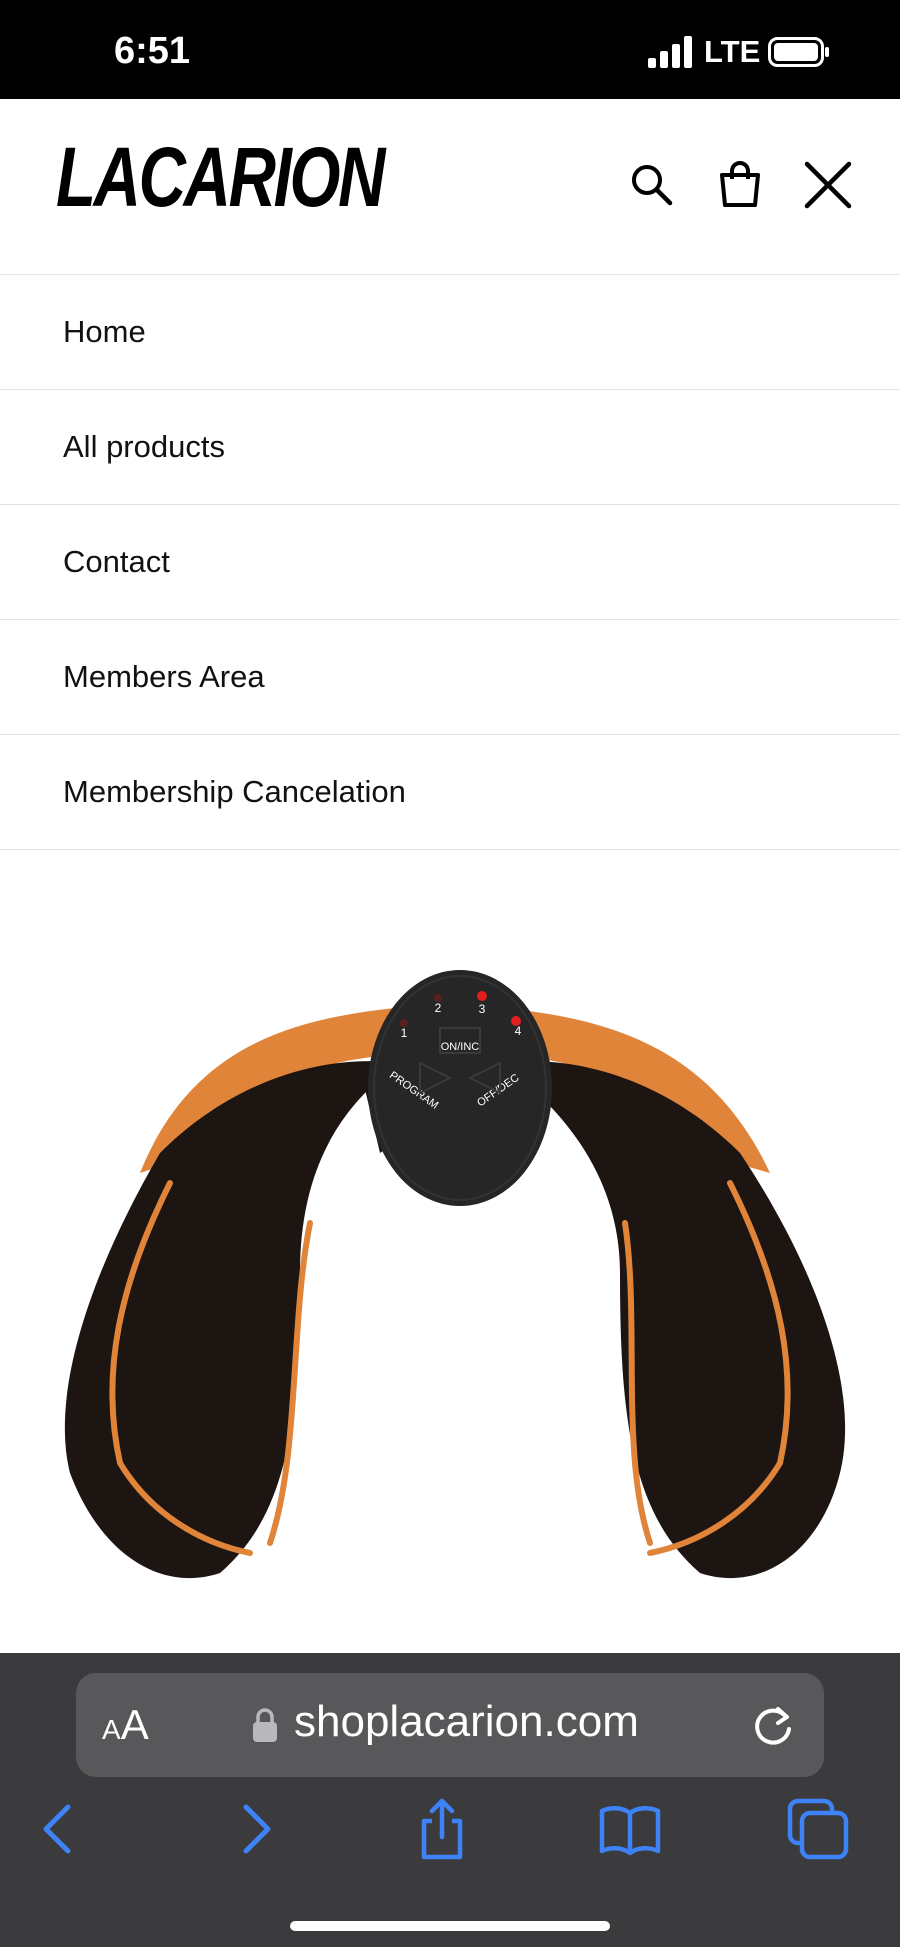  Describe the element at coordinates (460, 1047) in the screenshot. I see `on-inc-label: ON/INC` at that location.